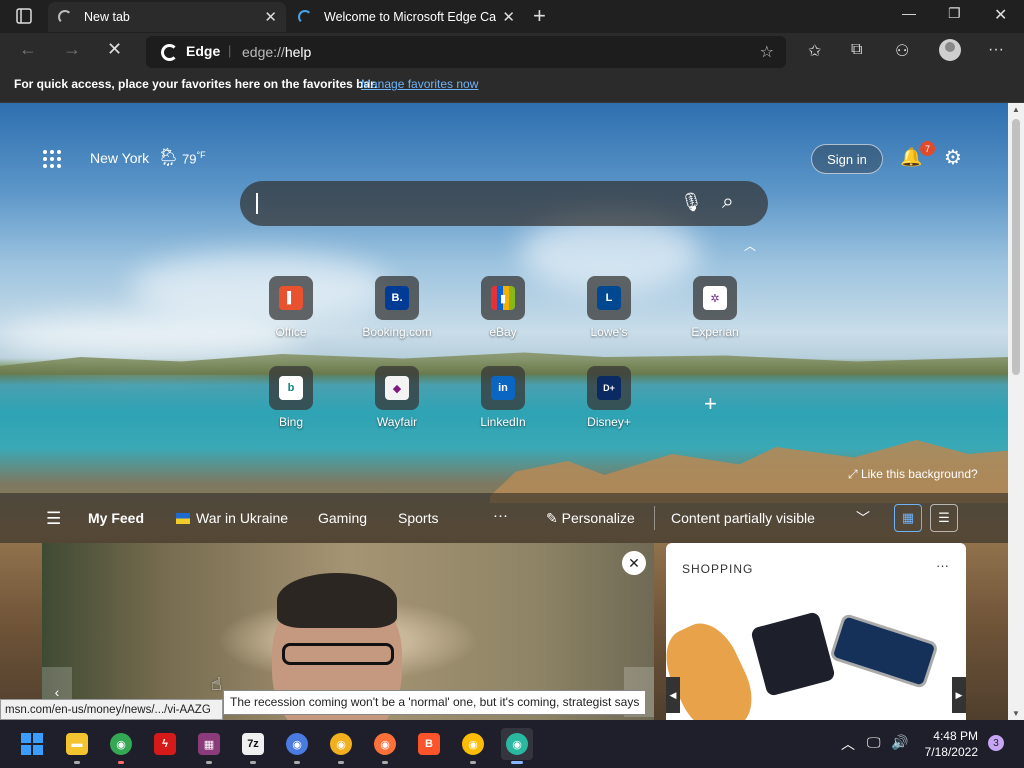  I want to click on quick-link-booking: B. Booking.com, so click(397, 307).